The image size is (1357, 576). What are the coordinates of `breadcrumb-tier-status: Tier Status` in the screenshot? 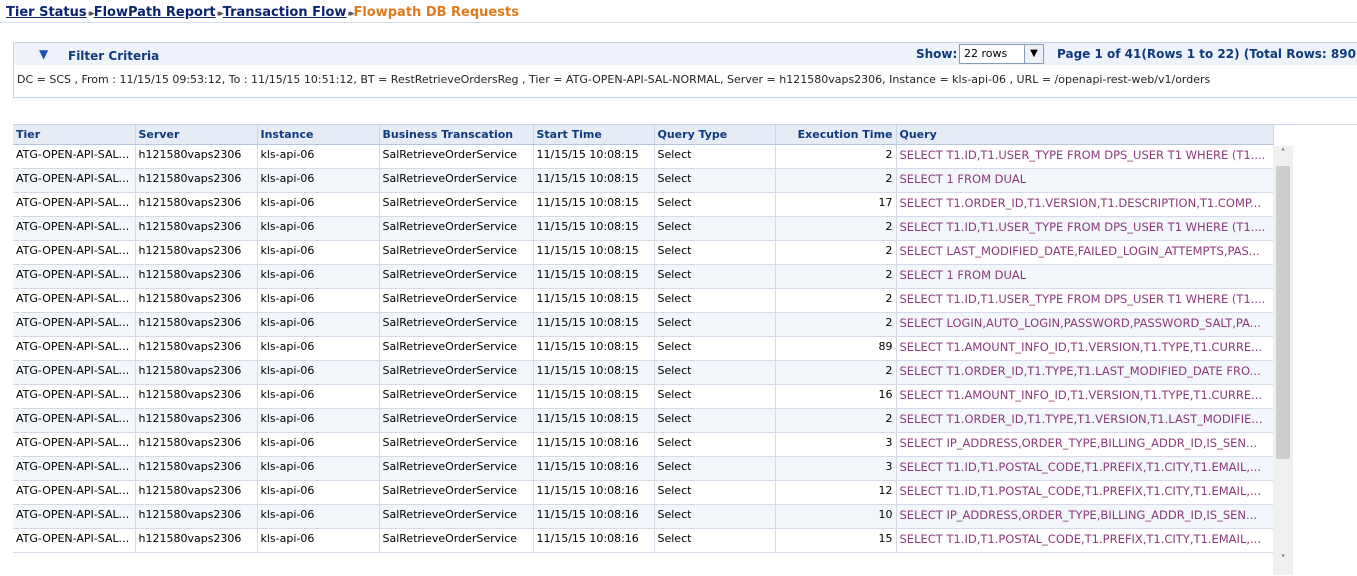 It's located at (46, 12).